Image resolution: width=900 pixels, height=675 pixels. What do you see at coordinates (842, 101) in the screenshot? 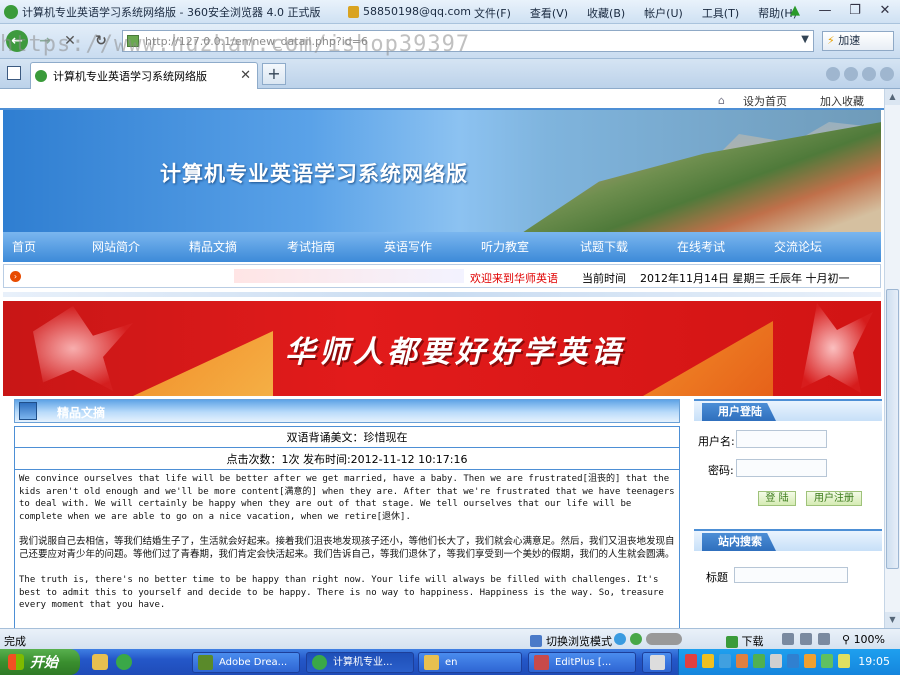
I see `add-favorite-link: 加入收藏` at bounding box center [842, 101].